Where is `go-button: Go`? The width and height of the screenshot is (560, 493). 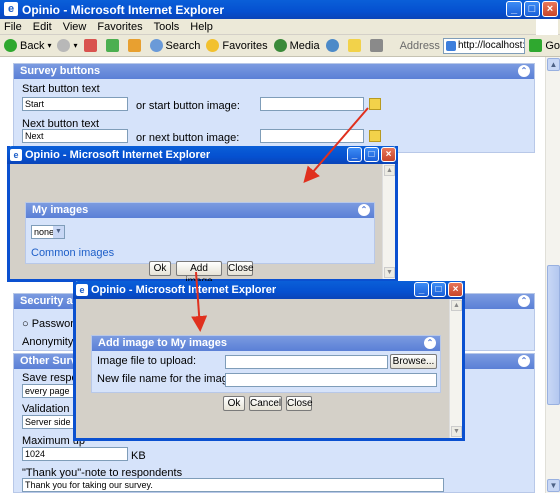 go-button: Go is located at coordinates (544, 45).